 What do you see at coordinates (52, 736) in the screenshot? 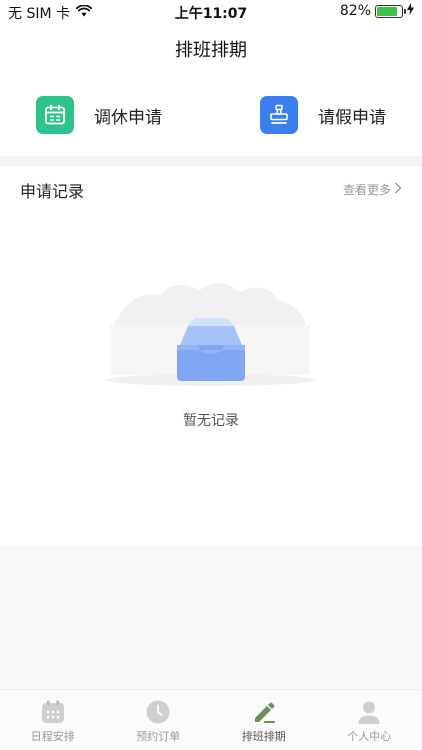
I see `tab-label: 日程安排` at bounding box center [52, 736].